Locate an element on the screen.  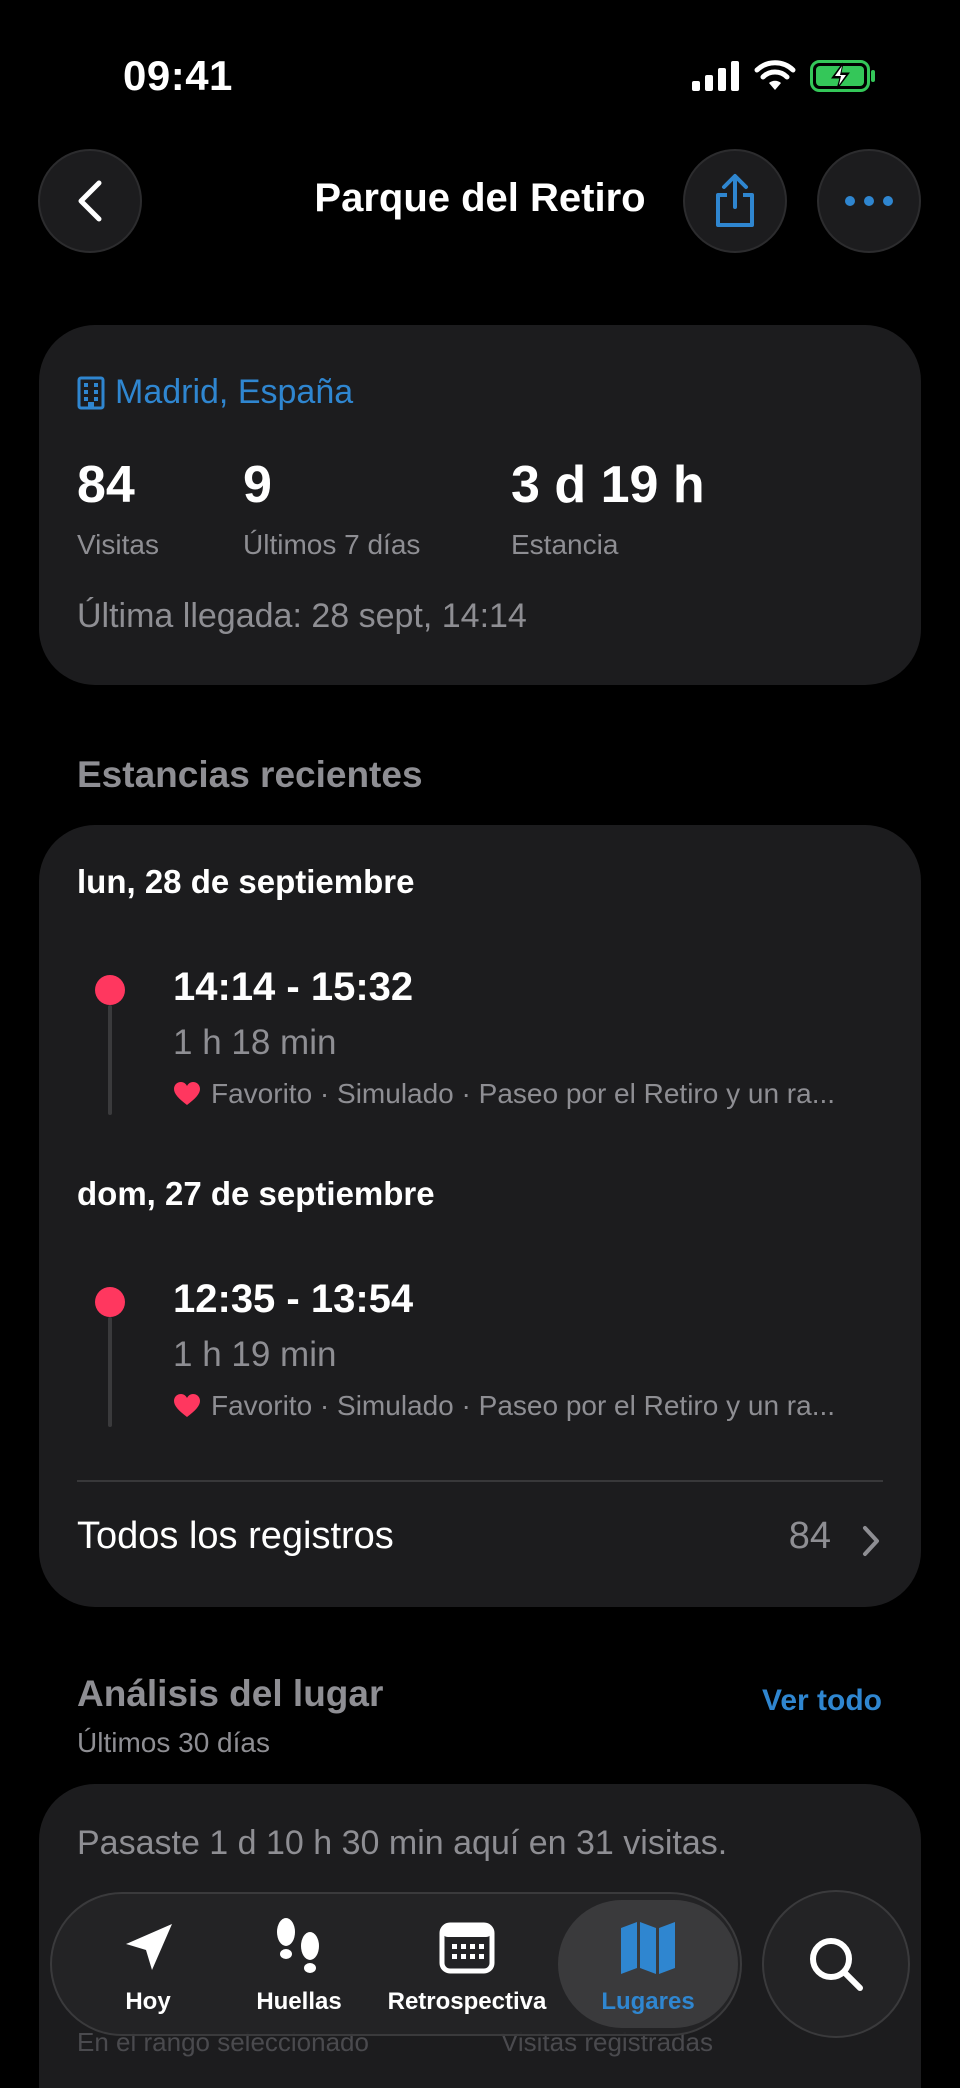
recent-stays-title: Estancias recientes is located at coordinates (250, 774).